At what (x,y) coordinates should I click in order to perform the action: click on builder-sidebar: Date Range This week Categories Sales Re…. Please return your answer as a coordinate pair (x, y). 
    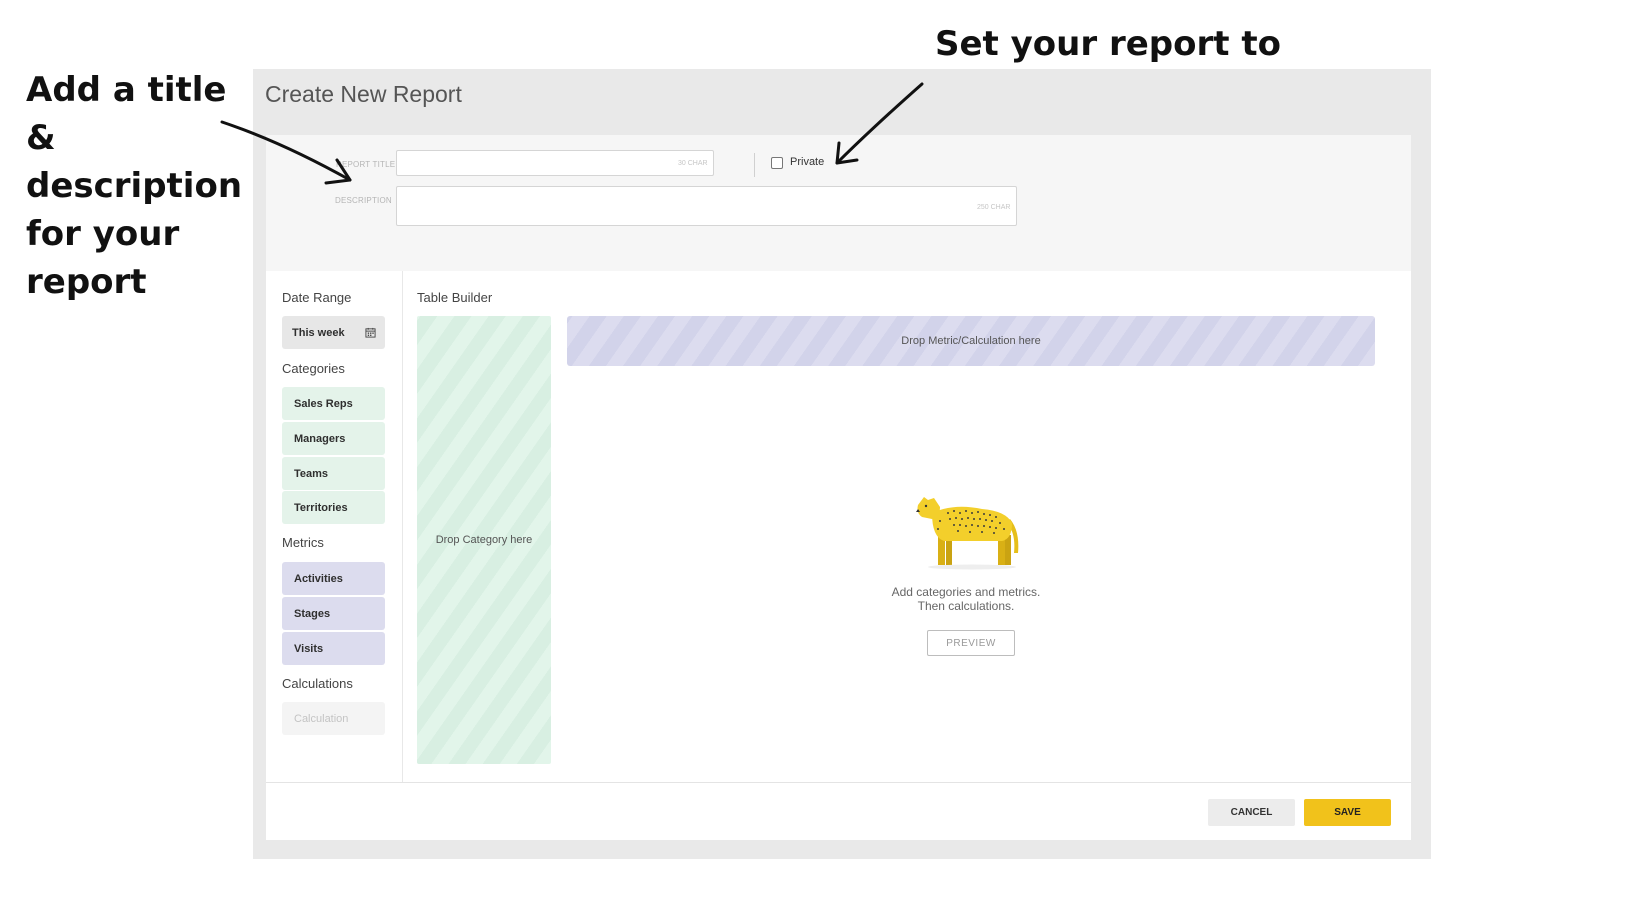
    Looking at the image, I should click on (334, 526).